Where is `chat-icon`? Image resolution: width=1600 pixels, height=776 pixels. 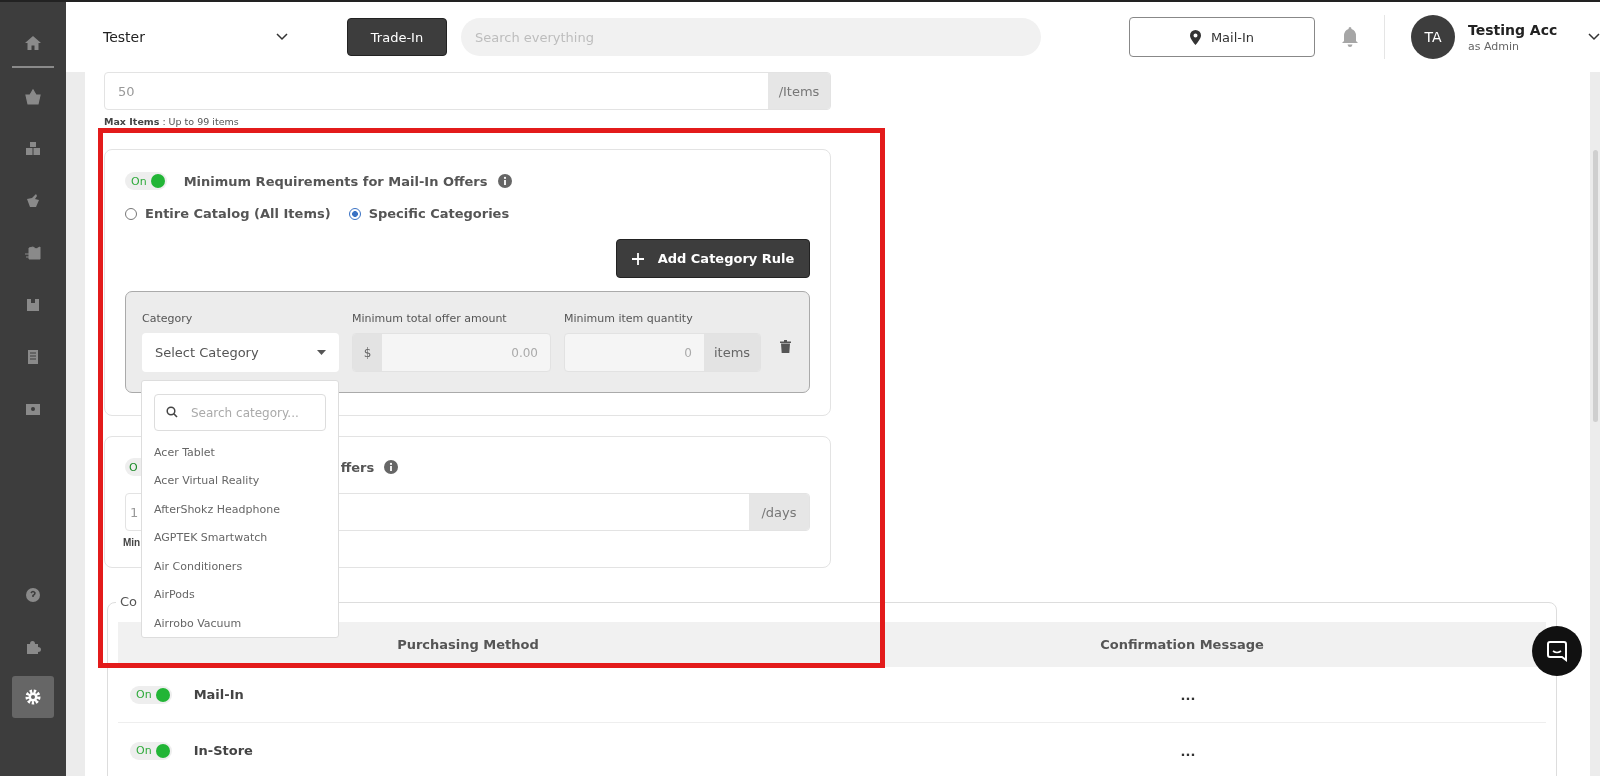
chat-icon is located at coordinates (1557, 651).